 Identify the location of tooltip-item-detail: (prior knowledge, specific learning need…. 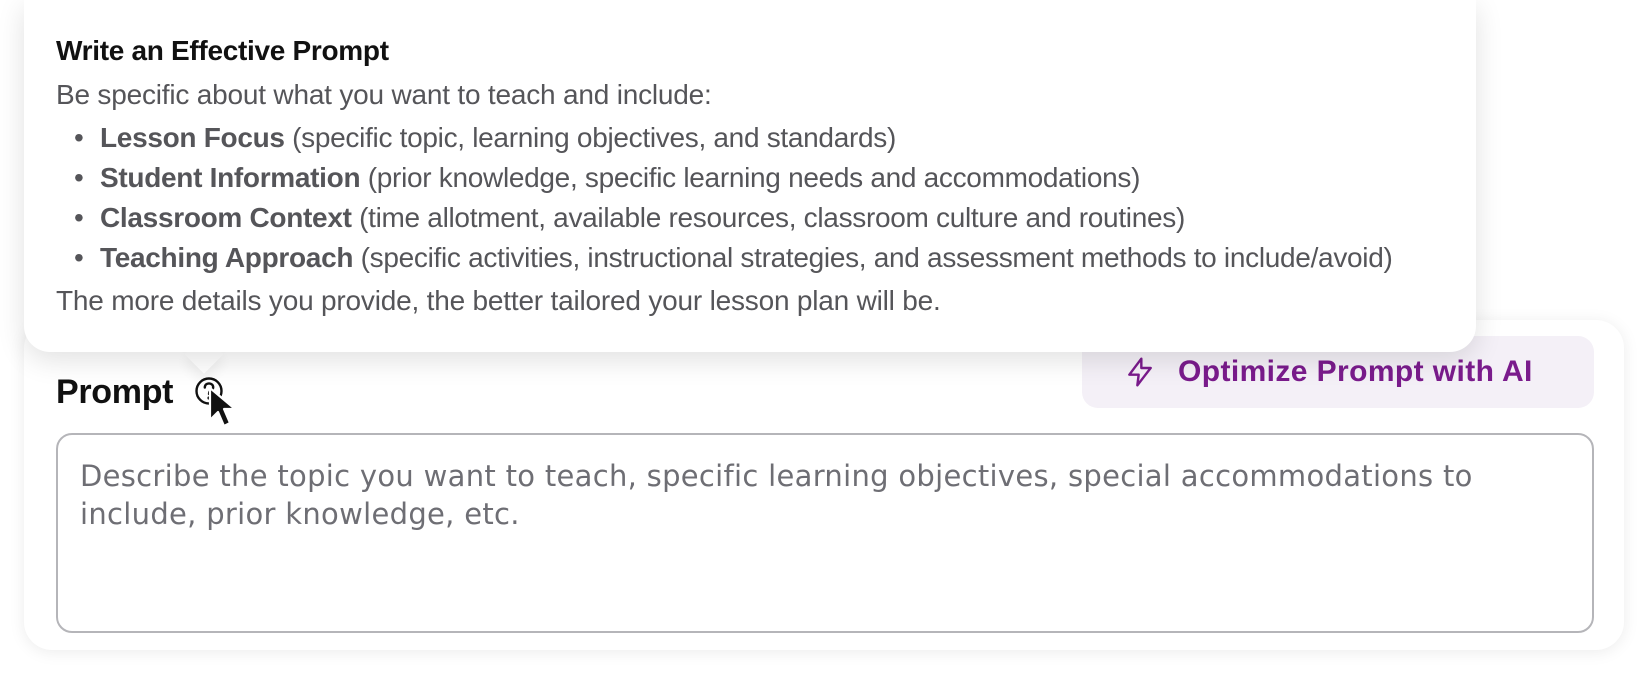
(750, 177).